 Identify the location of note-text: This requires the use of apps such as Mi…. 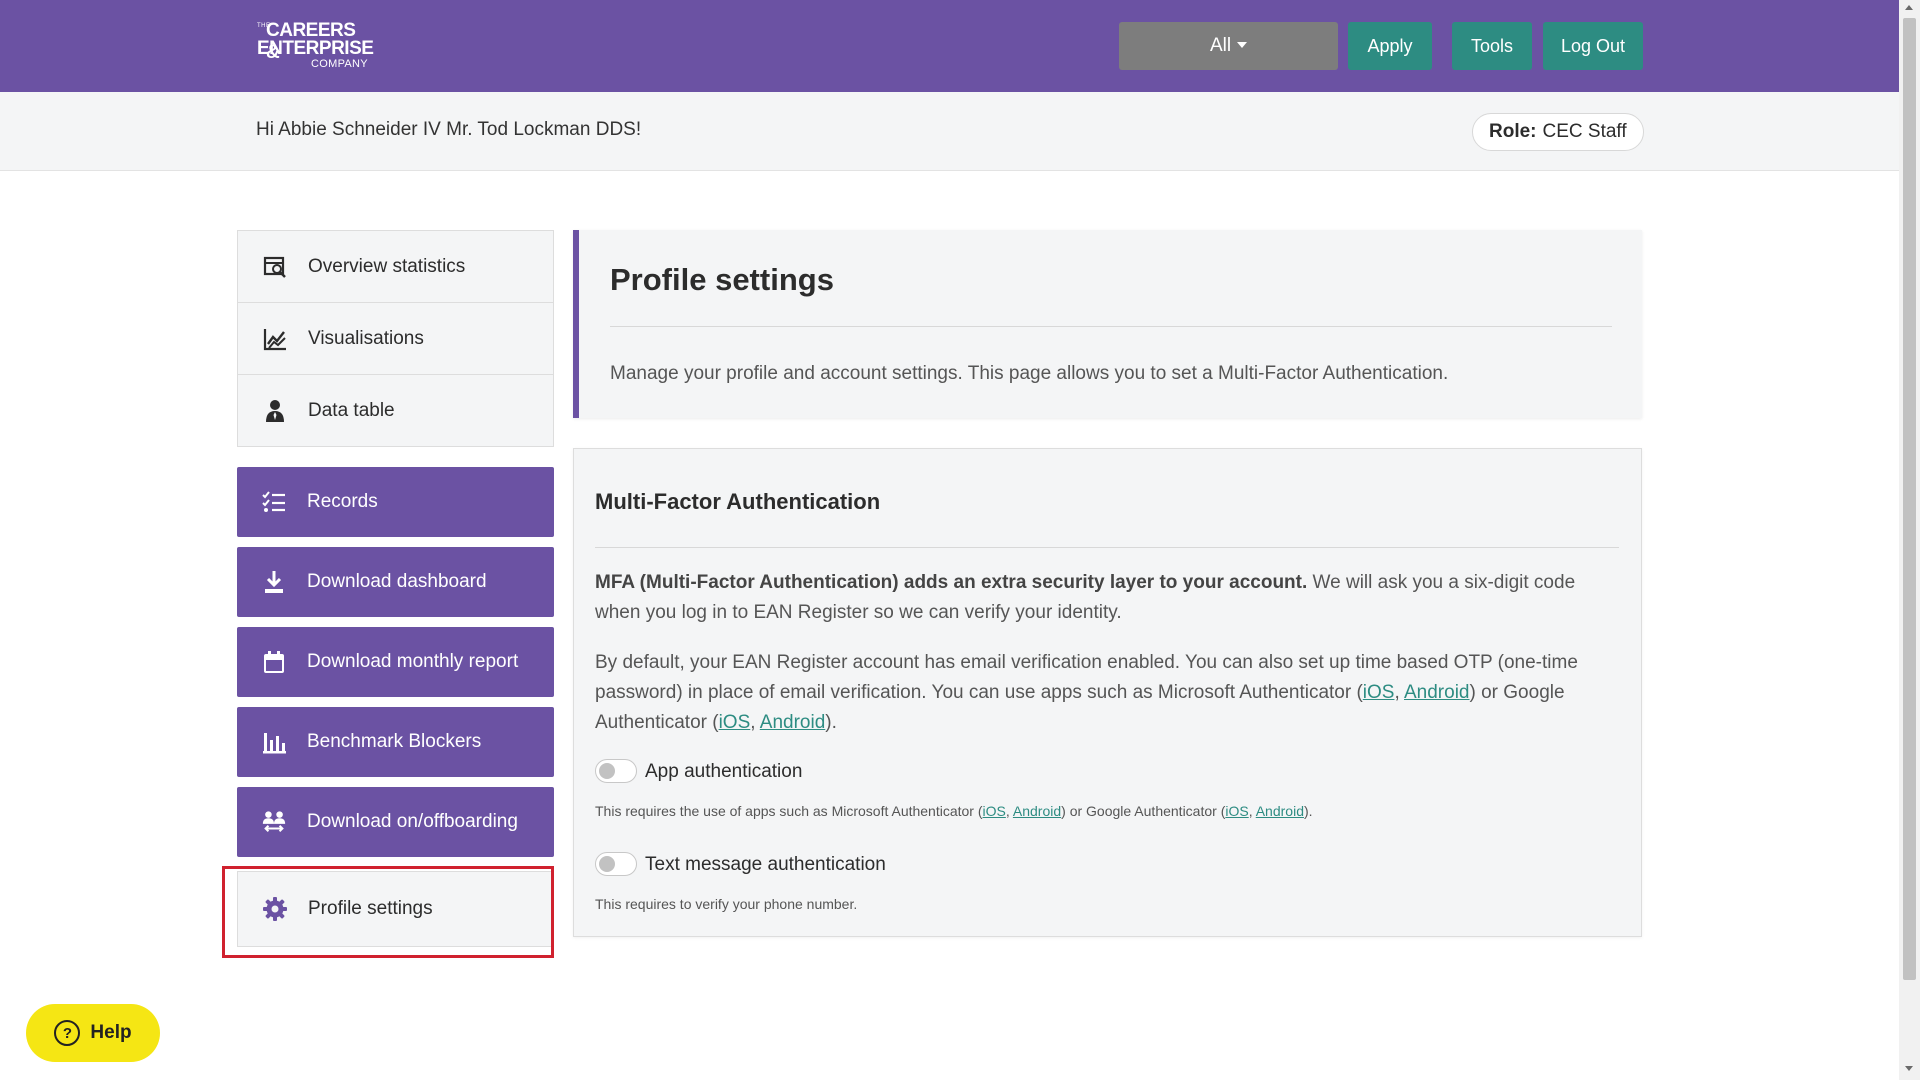
(789, 811).